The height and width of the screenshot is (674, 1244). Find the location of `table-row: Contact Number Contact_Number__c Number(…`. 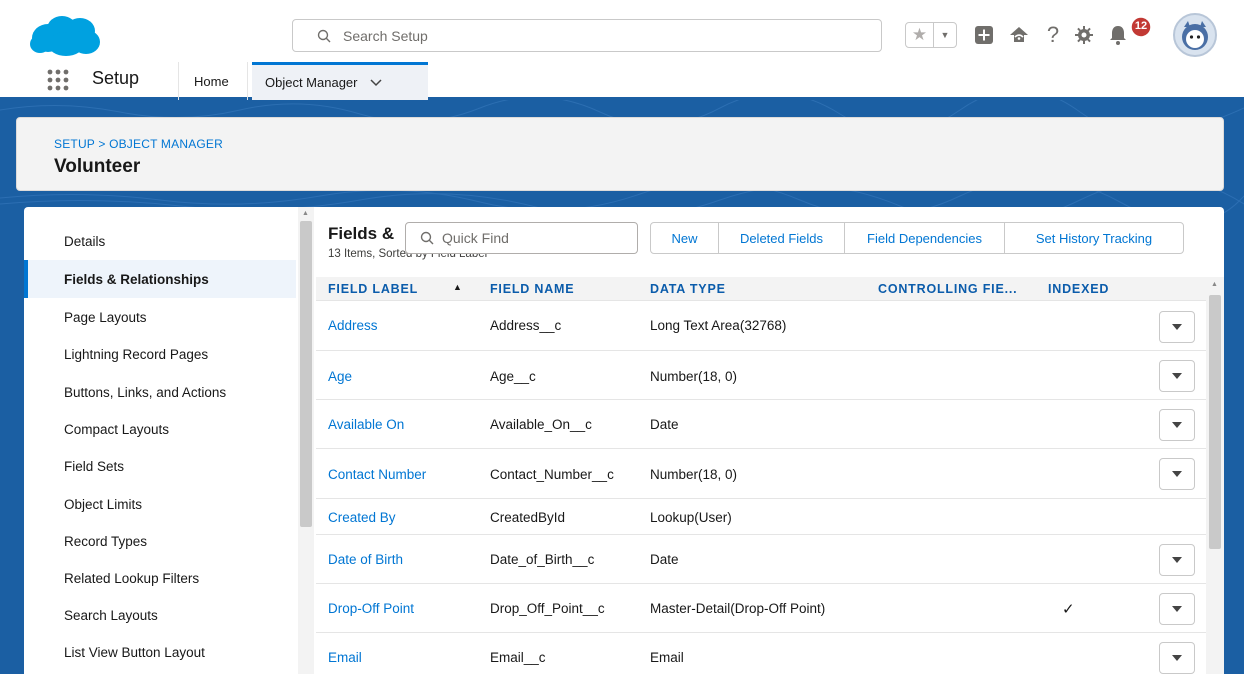

table-row: Contact Number Contact_Number__c Number(… is located at coordinates (761, 474).